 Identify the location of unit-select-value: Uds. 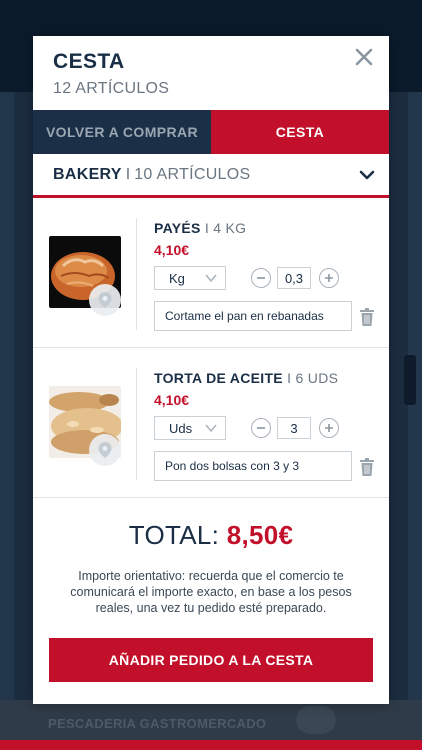
(181, 428).